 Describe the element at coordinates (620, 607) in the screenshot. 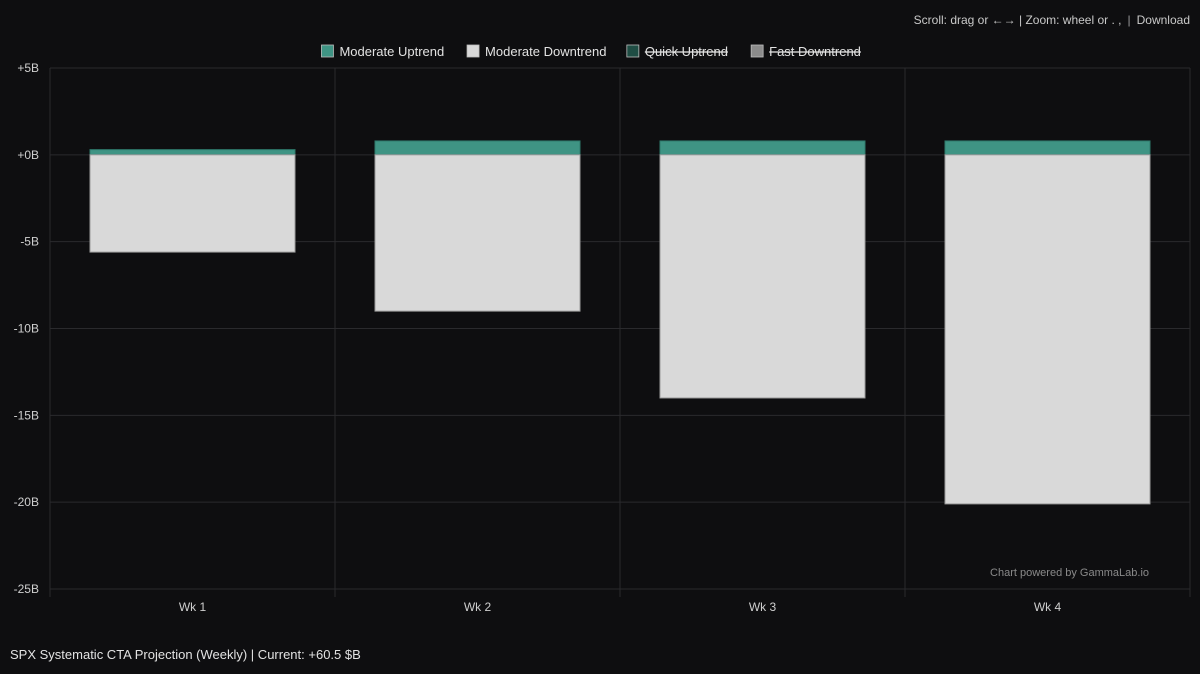

I see `x-axis-ticks: Wk 1 Wk 2 Wk 3 Wk 4` at that location.